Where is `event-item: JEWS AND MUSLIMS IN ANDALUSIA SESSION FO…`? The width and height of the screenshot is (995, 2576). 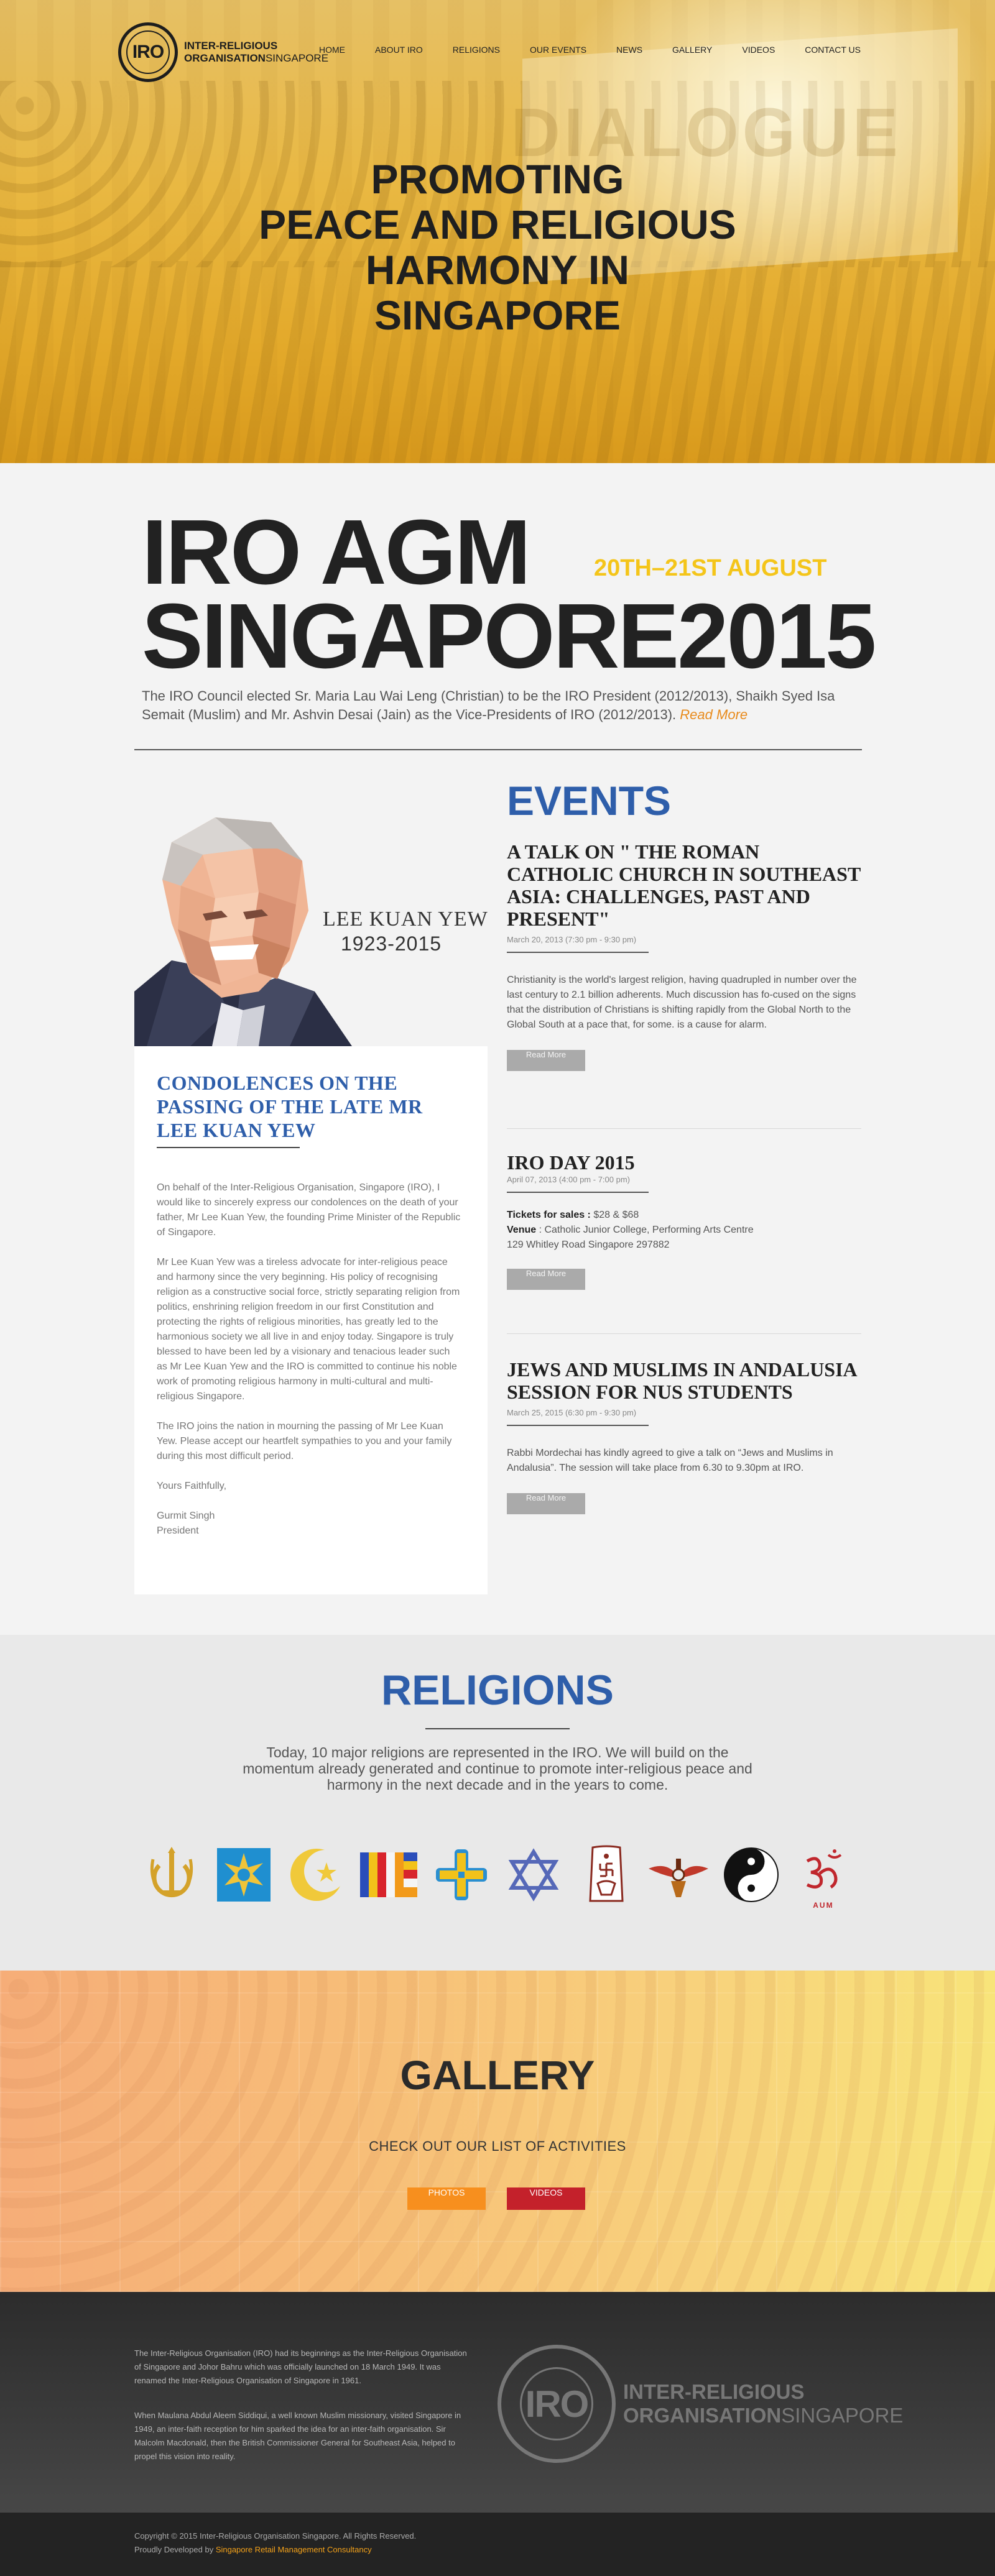
event-item: JEWS AND MUSLIMS IN ANDALUSIA SESSION FO… is located at coordinates (684, 1436).